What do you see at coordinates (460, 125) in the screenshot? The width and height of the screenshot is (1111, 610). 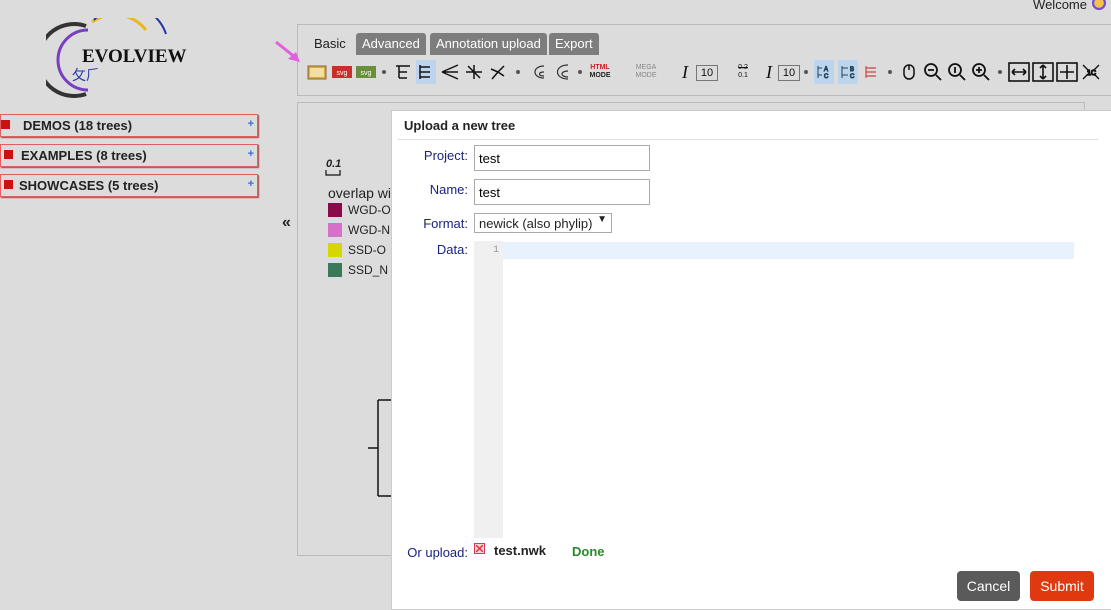 I see `dialog-title: Upload a new tree` at bounding box center [460, 125].